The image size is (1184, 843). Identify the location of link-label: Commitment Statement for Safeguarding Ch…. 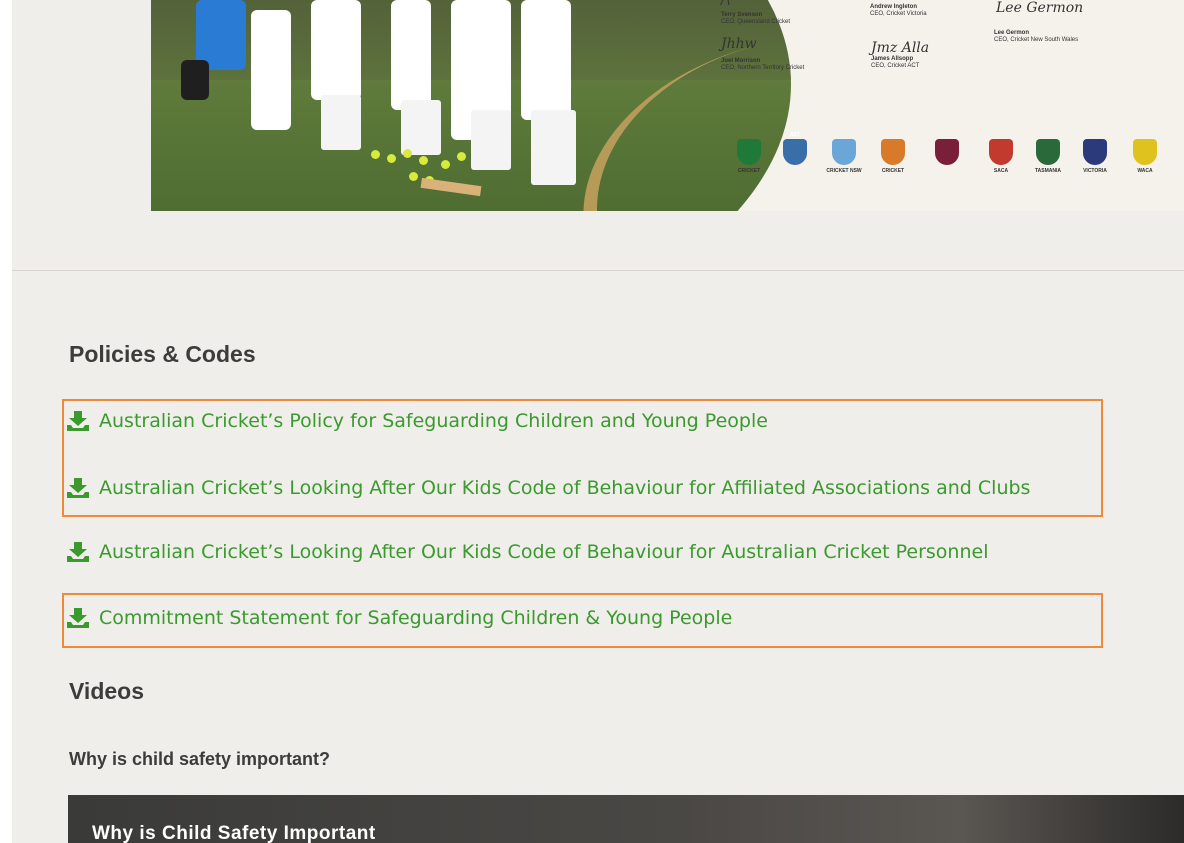
(416, 618).